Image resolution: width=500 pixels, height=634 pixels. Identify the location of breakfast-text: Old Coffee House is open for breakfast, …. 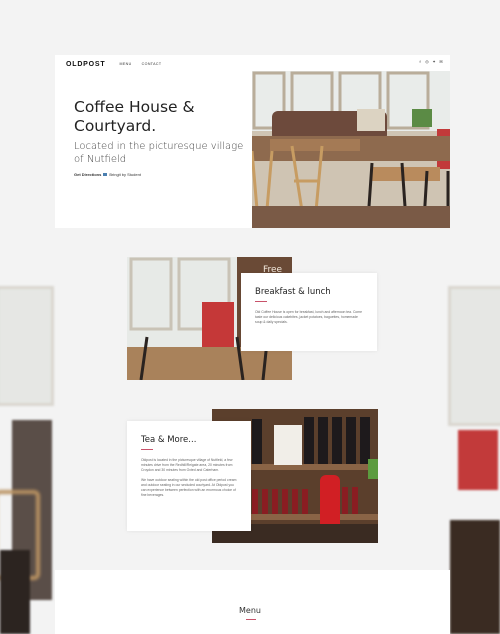
(308, 317).